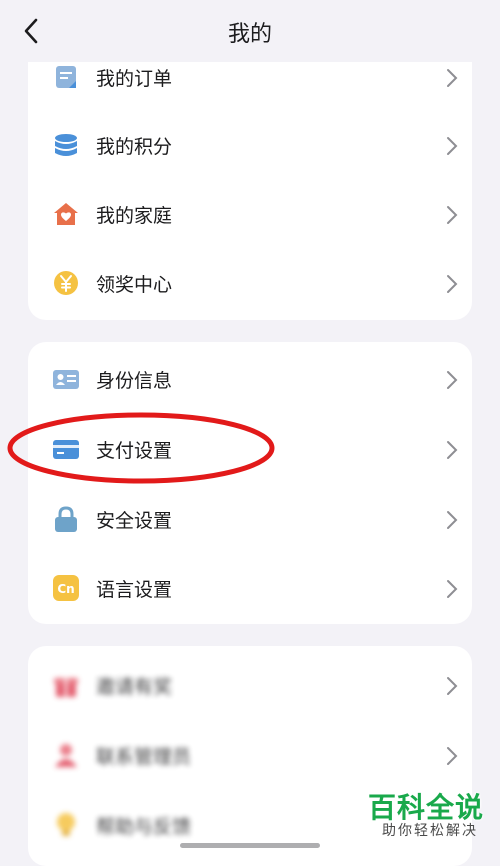 This screenshot has height=866, width=500. Describe the element at coordinates (249, 34) in the screenshot. I see `page-title: 我的` at that location.